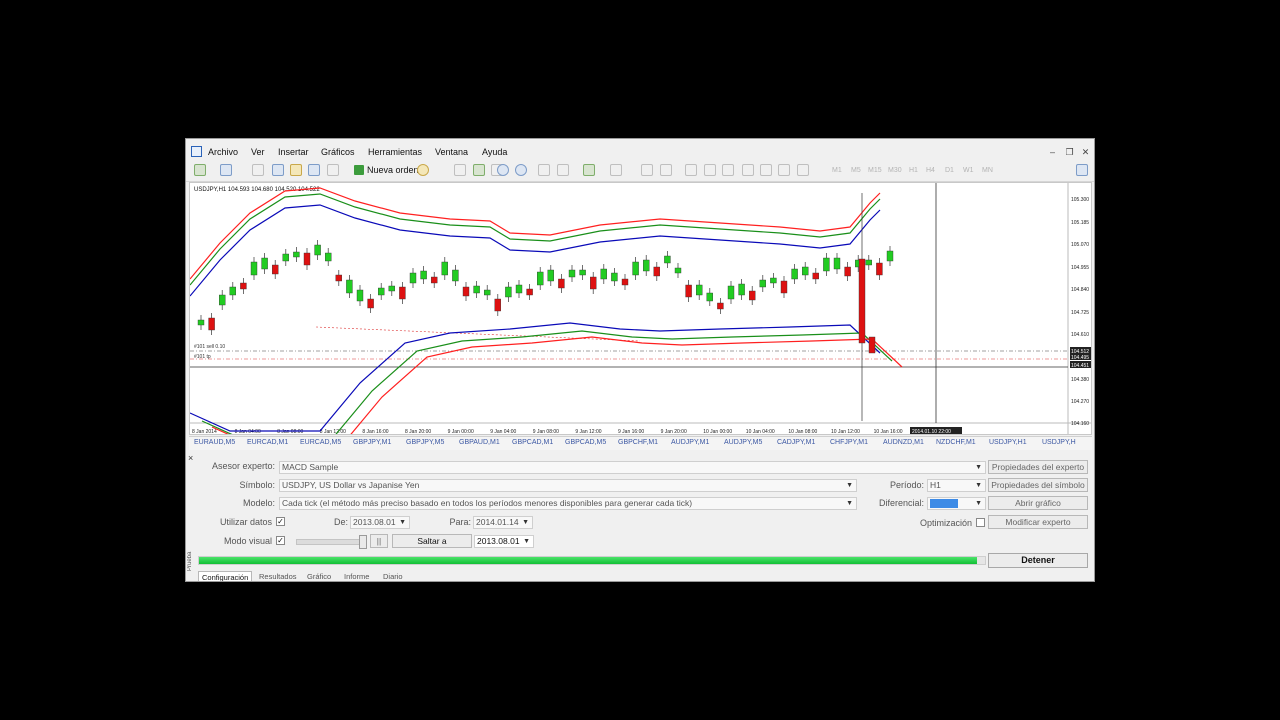 The image size is (1280, 720). Describe the element at coordinates (585, 442) in the screenshot. I see `chart-tab: GBPCAD,M5` at that location.